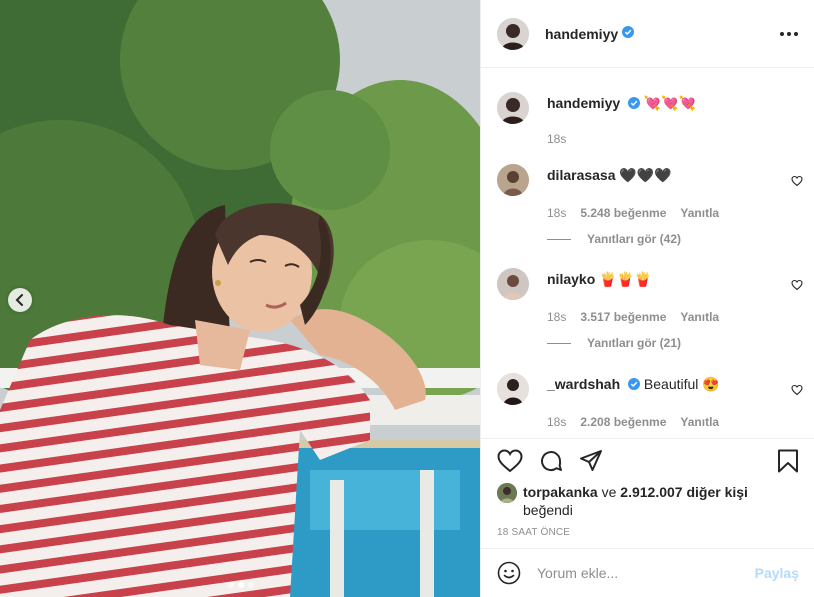  I want to click on view-replies-button: Yanıtları gör (21), so click(614, 343).